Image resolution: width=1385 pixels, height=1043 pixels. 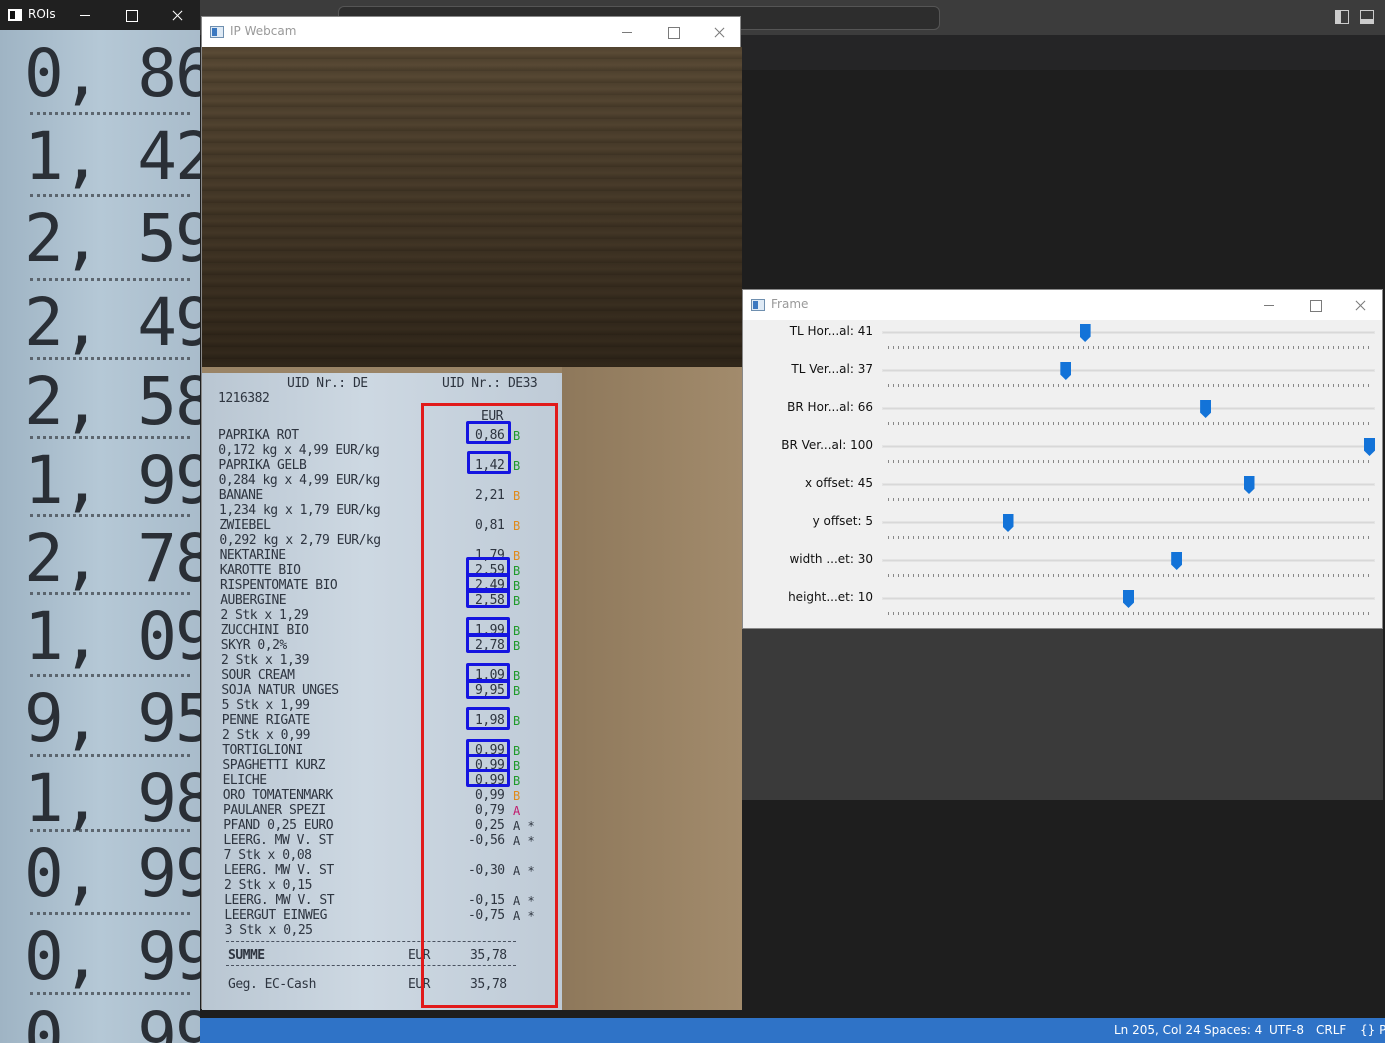 What do you see at coordinates (244, 780) in the screenshot?
I see `receipt-line-text: ELICHE` at bounding box center [244, 780].